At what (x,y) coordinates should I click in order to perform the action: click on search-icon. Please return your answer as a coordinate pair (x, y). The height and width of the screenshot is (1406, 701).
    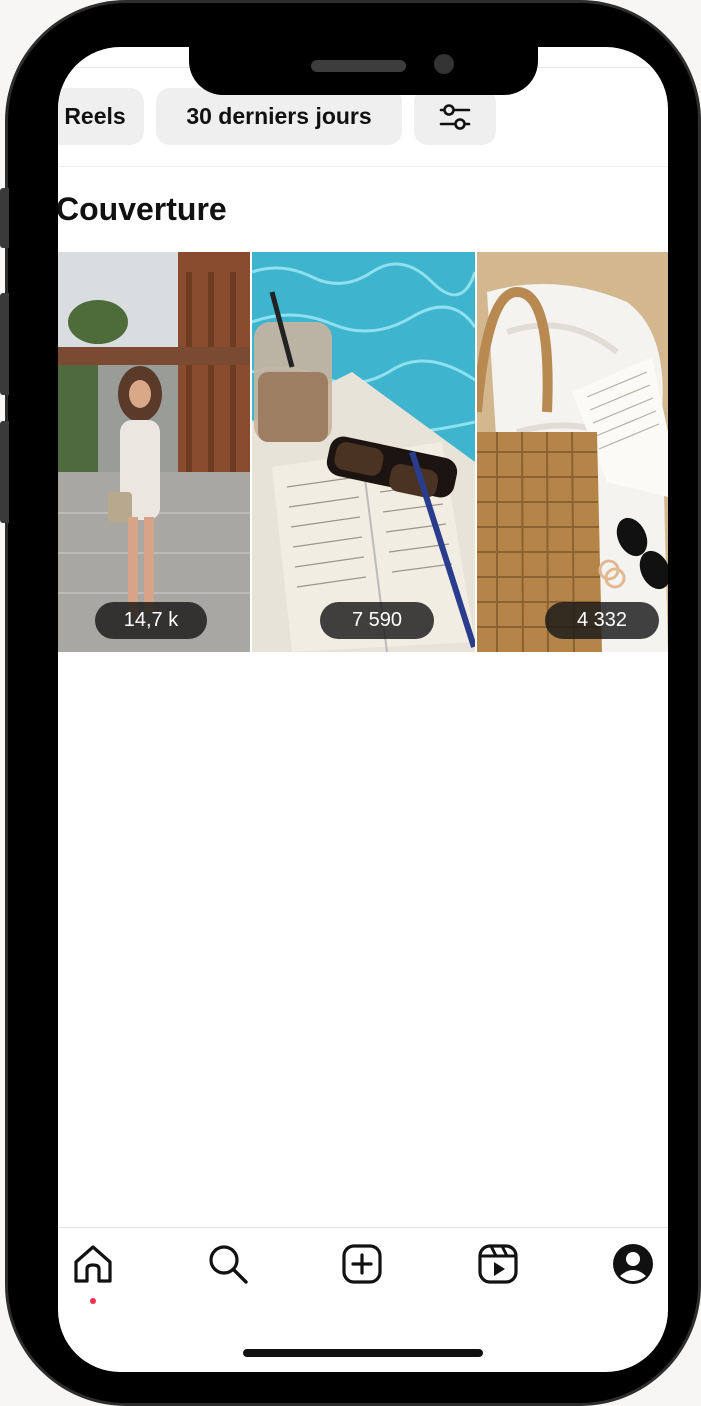
    Looking at the image, I should click on (228, 1264).